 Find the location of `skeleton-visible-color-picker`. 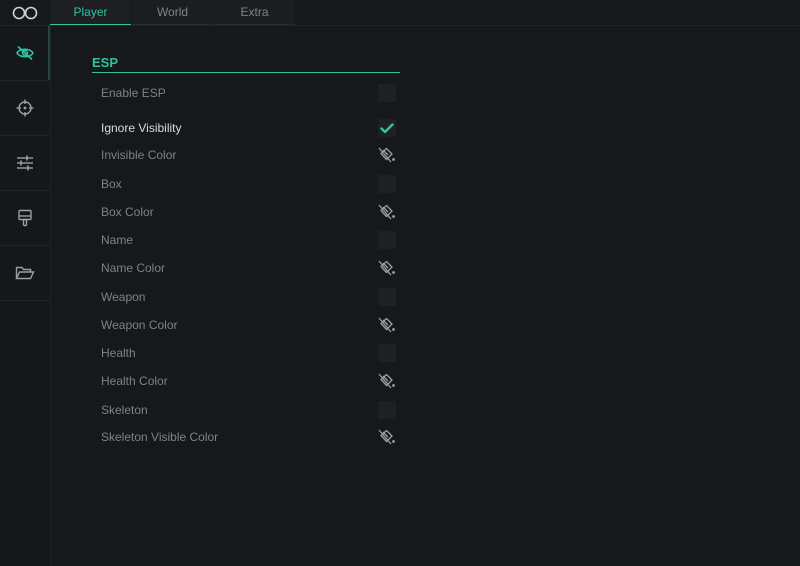

skeleton-visible-color-picker is located at coordinates (387, 437).